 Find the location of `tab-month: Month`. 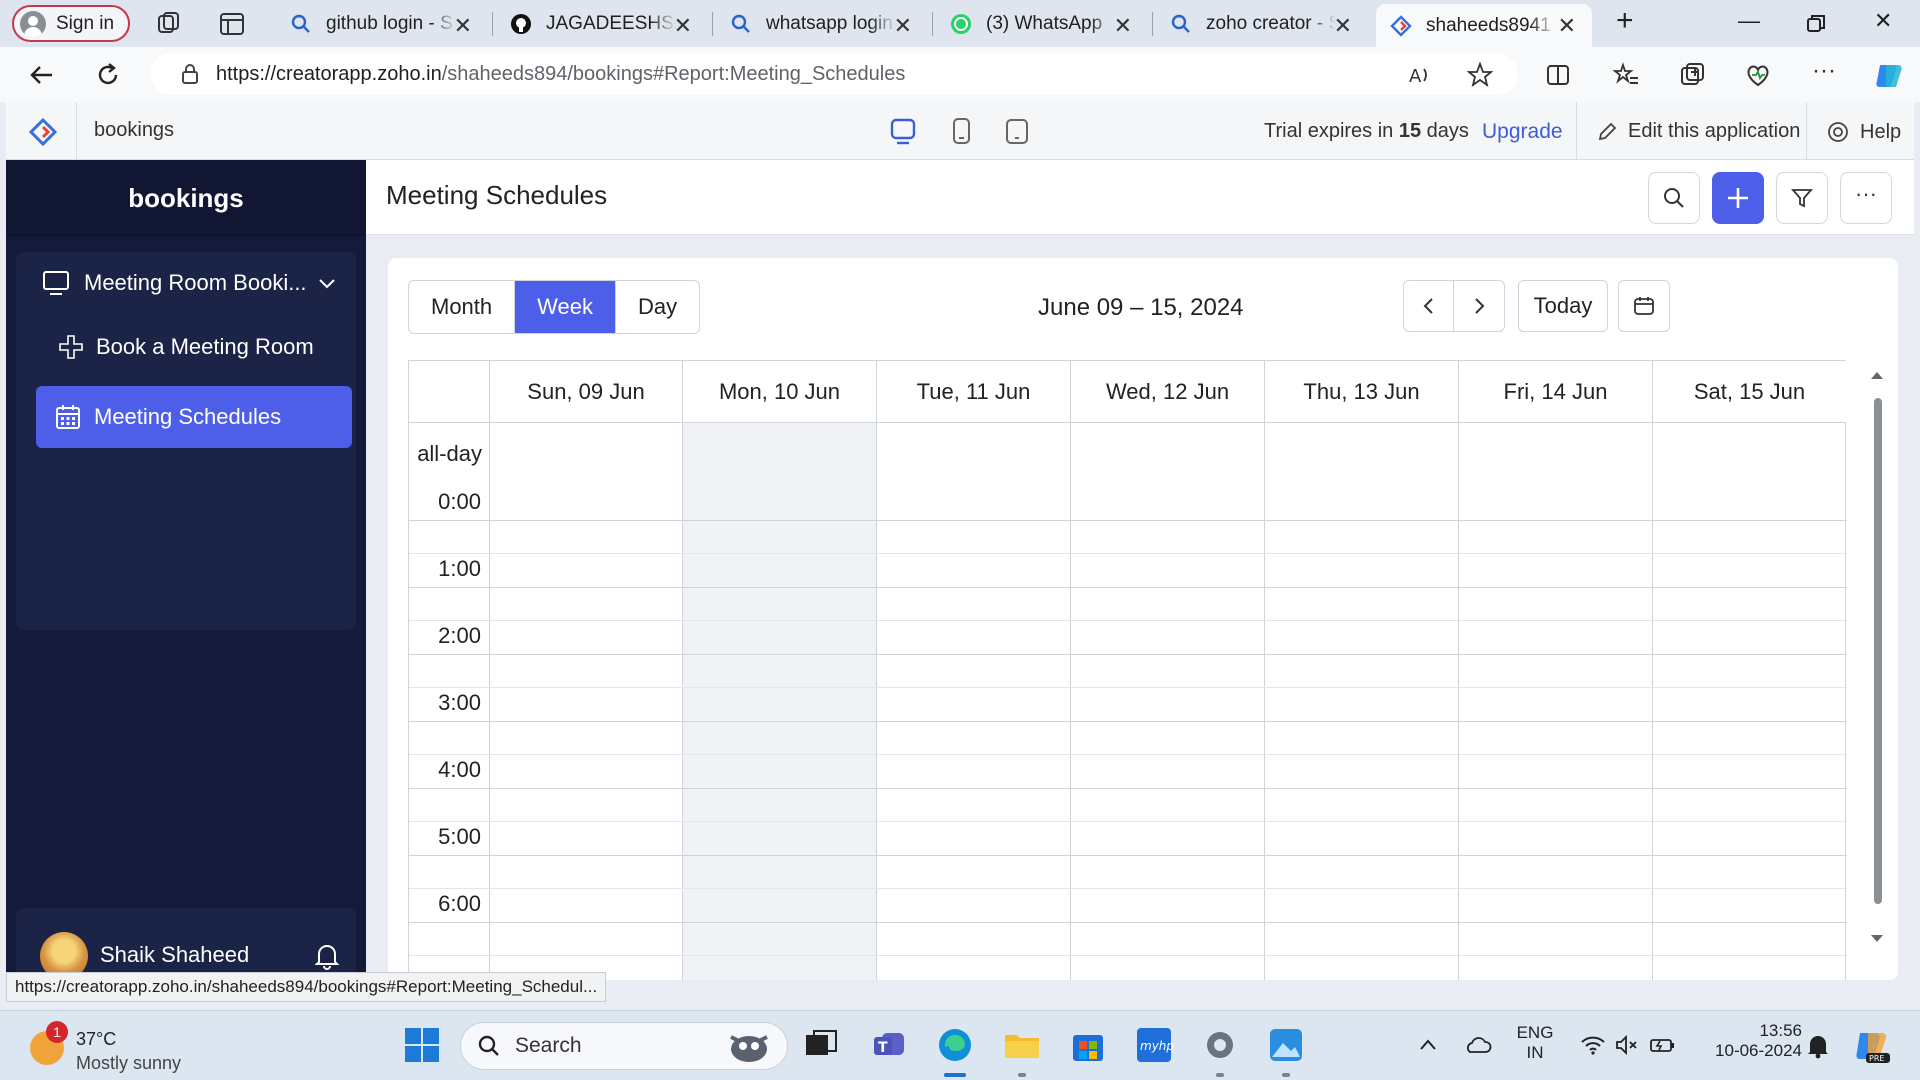

tab-month: Month is located at coordinates (462, 307).